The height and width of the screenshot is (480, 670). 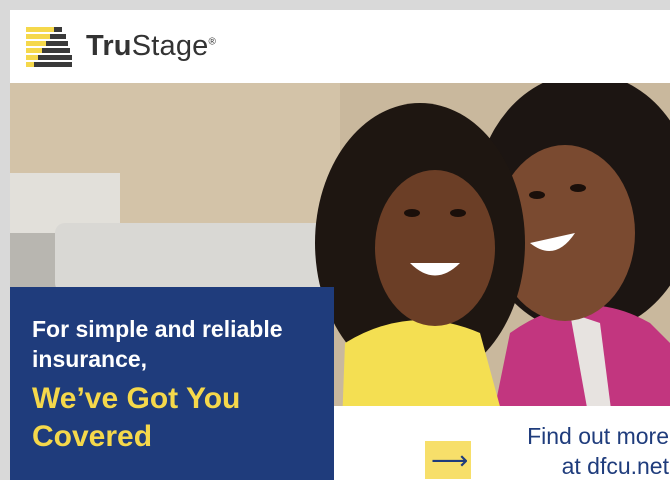 What do you see at coordinates (170, 46) in the screenshot?
I see `brand-name-regular: Stage` at bounding box center [170, 46].